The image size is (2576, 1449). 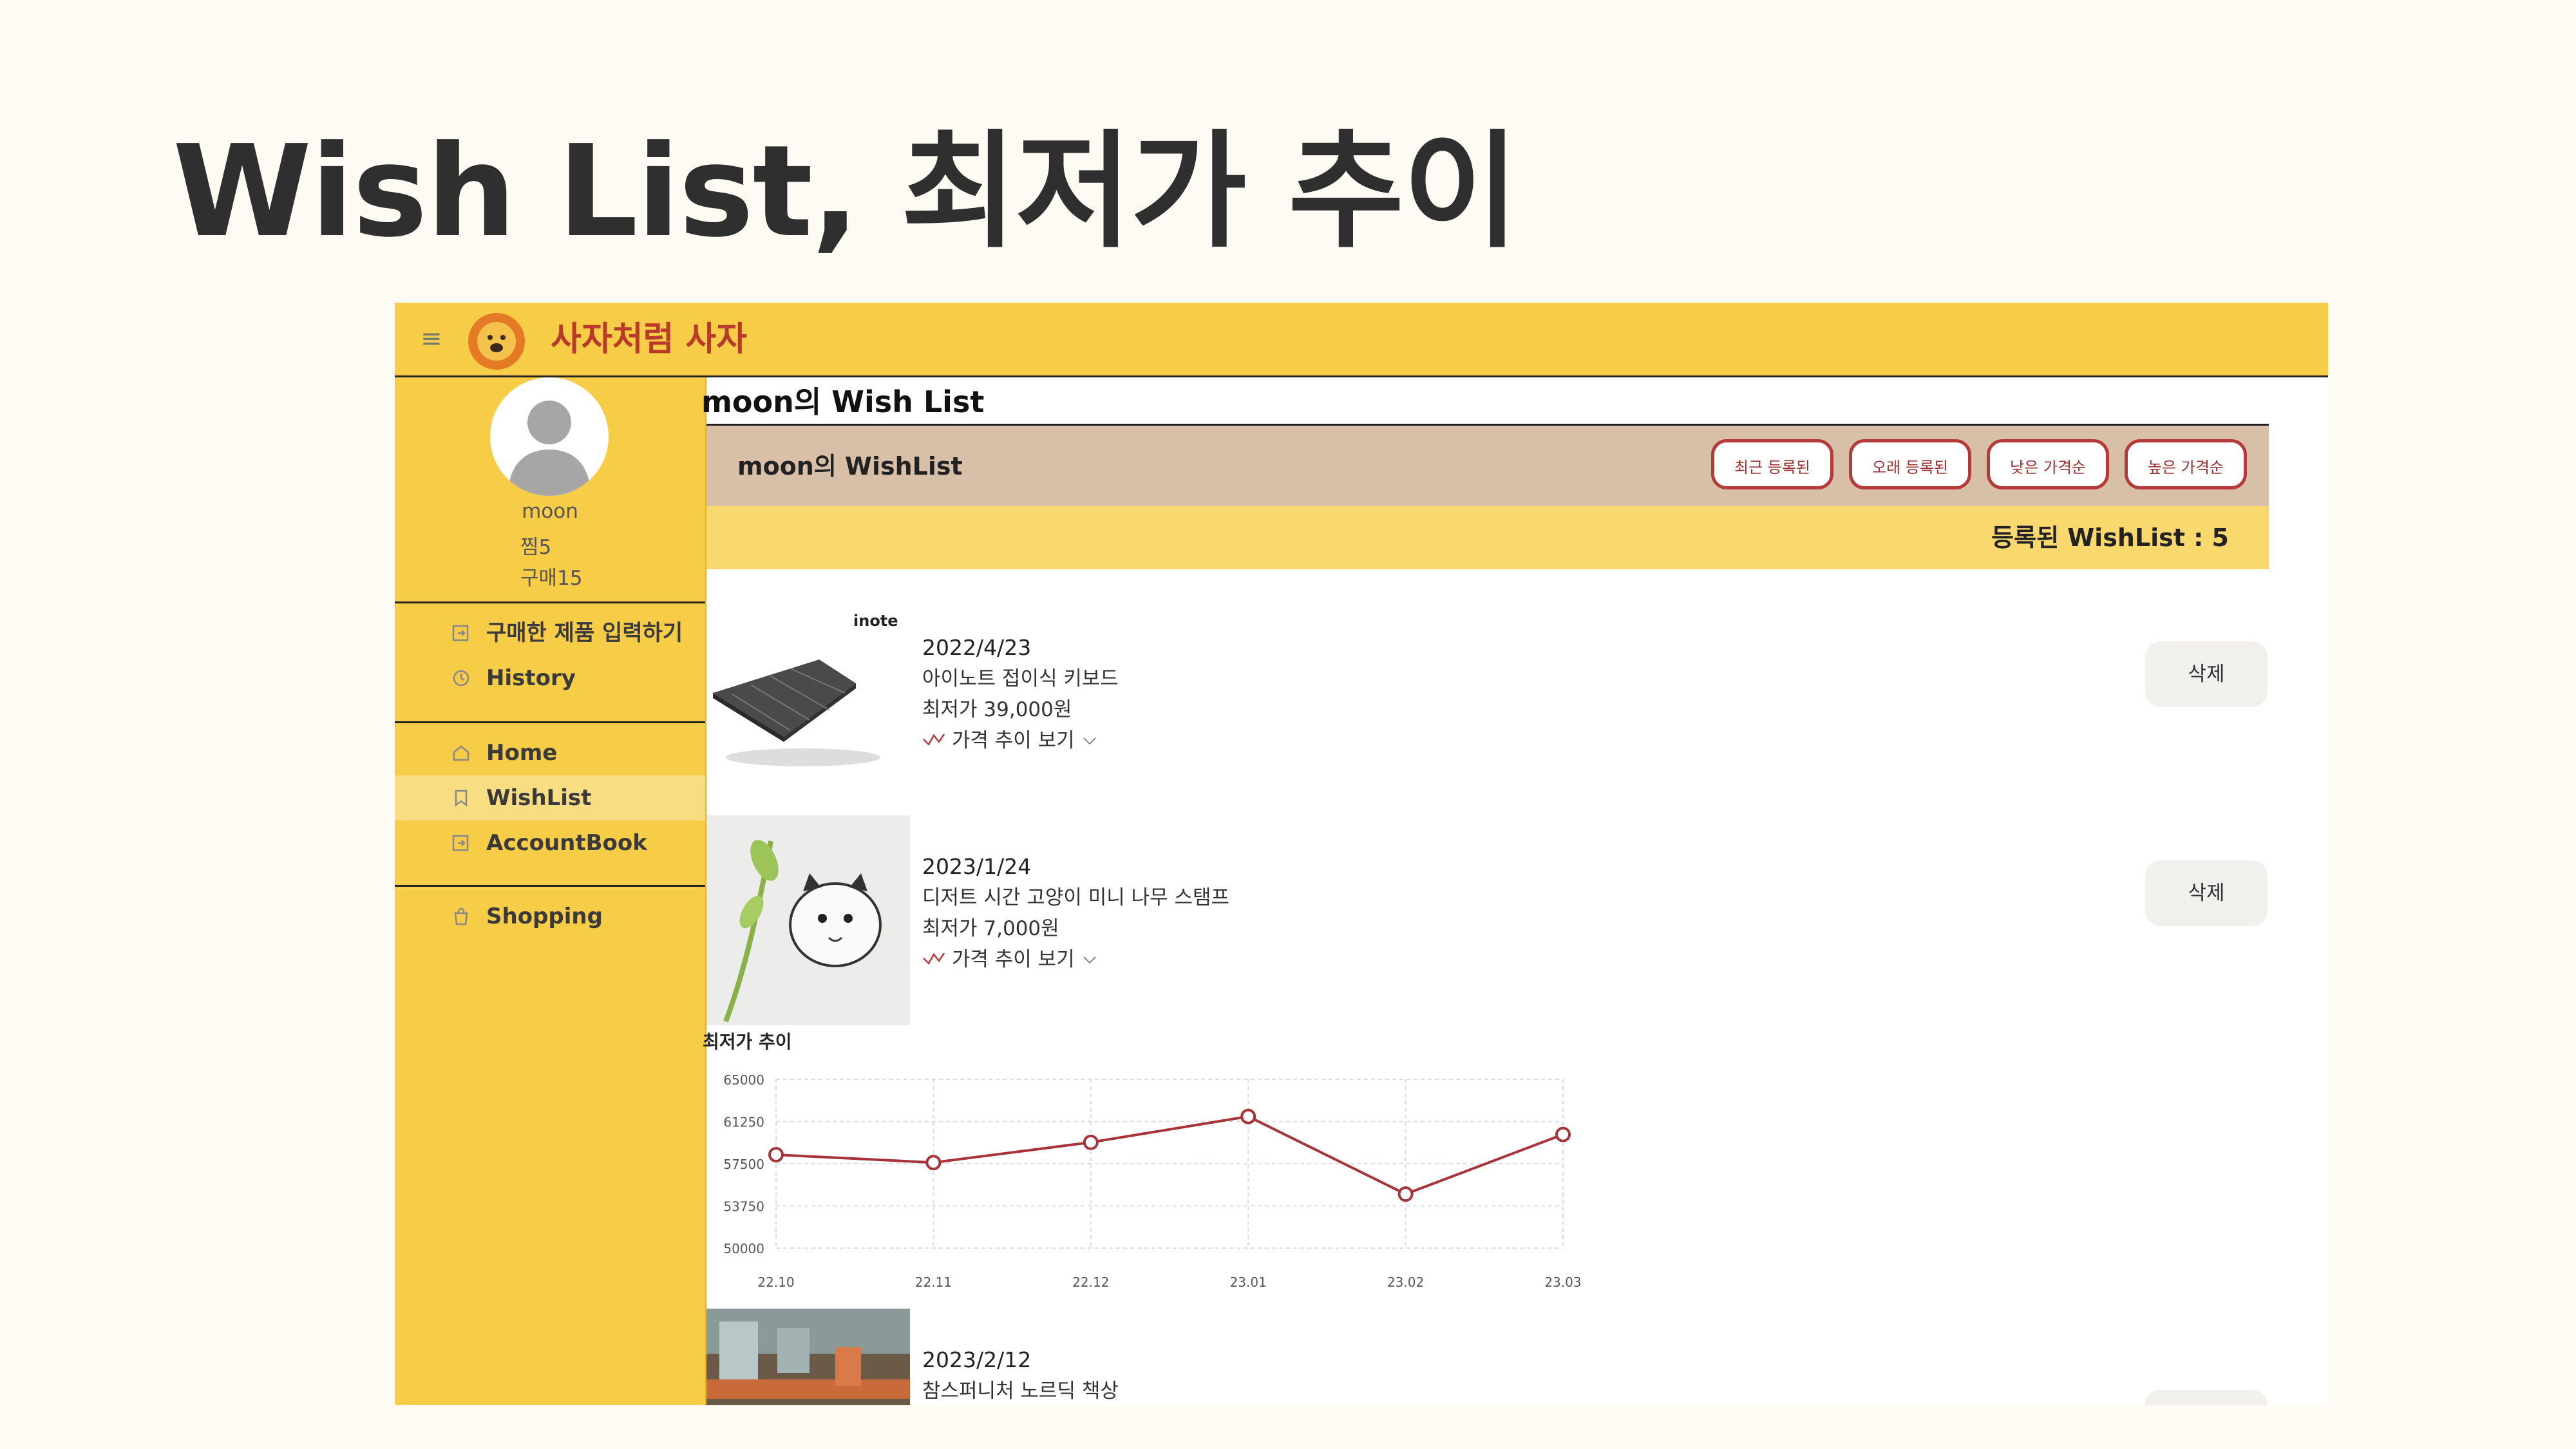 I want to click on bookmark-icon, so click(x=462, y=798).